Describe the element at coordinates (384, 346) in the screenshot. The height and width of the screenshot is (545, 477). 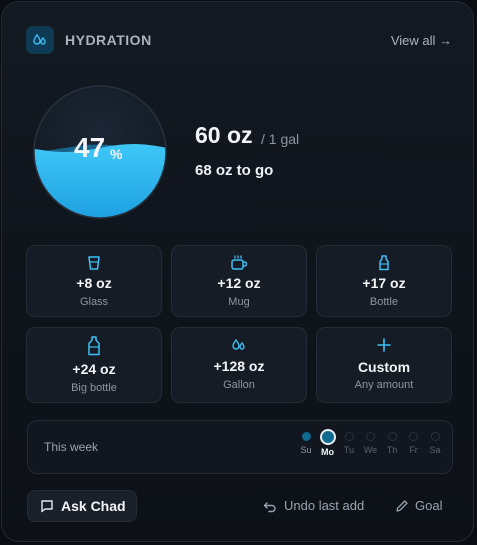
I see `plus-icon` at that location.